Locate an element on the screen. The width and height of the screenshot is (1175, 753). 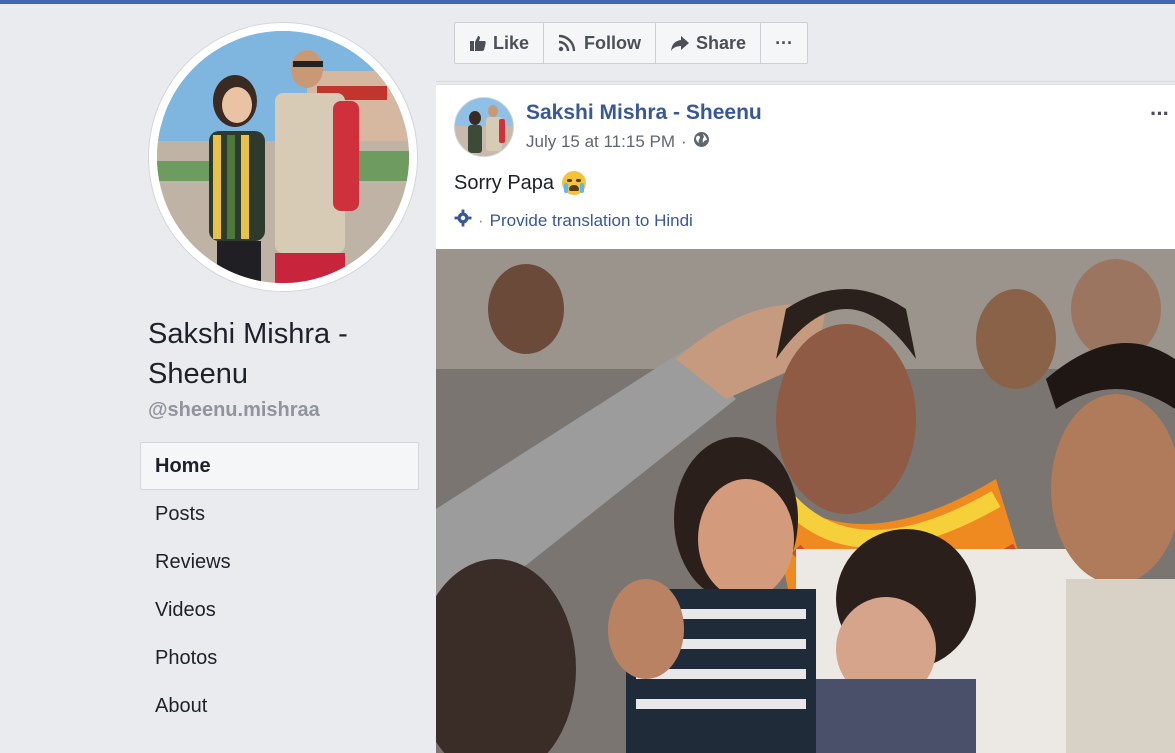
crying-face-icon is located at coordinates (574, 183).